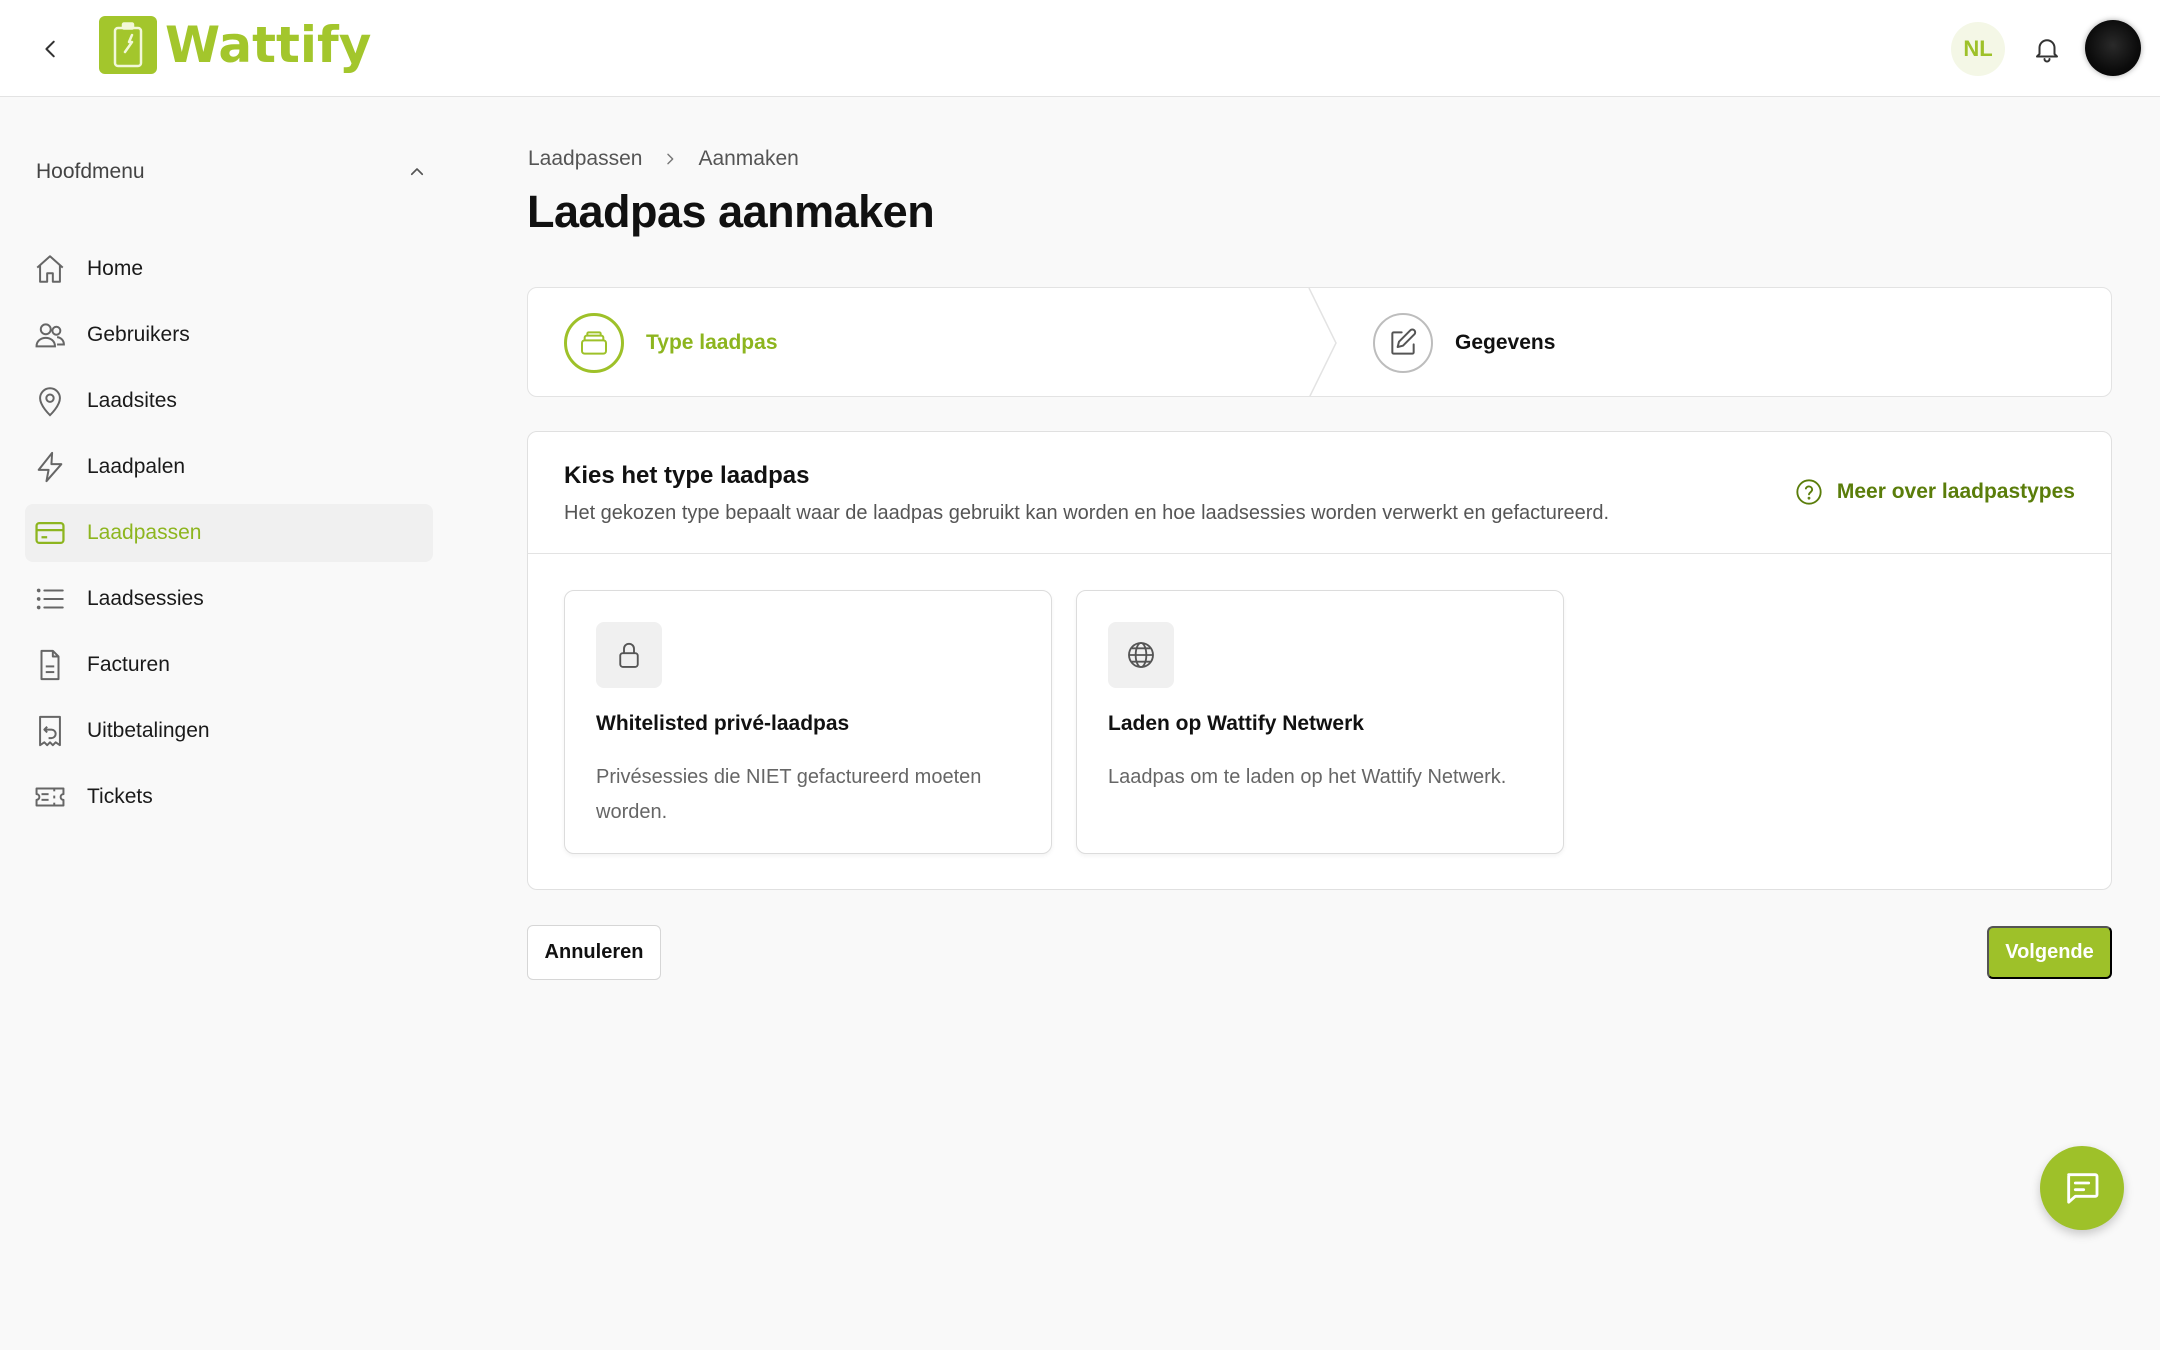 This screenshot has width=2160, height=1350. I want to click on battery-logo-icon, so click(128, 45).